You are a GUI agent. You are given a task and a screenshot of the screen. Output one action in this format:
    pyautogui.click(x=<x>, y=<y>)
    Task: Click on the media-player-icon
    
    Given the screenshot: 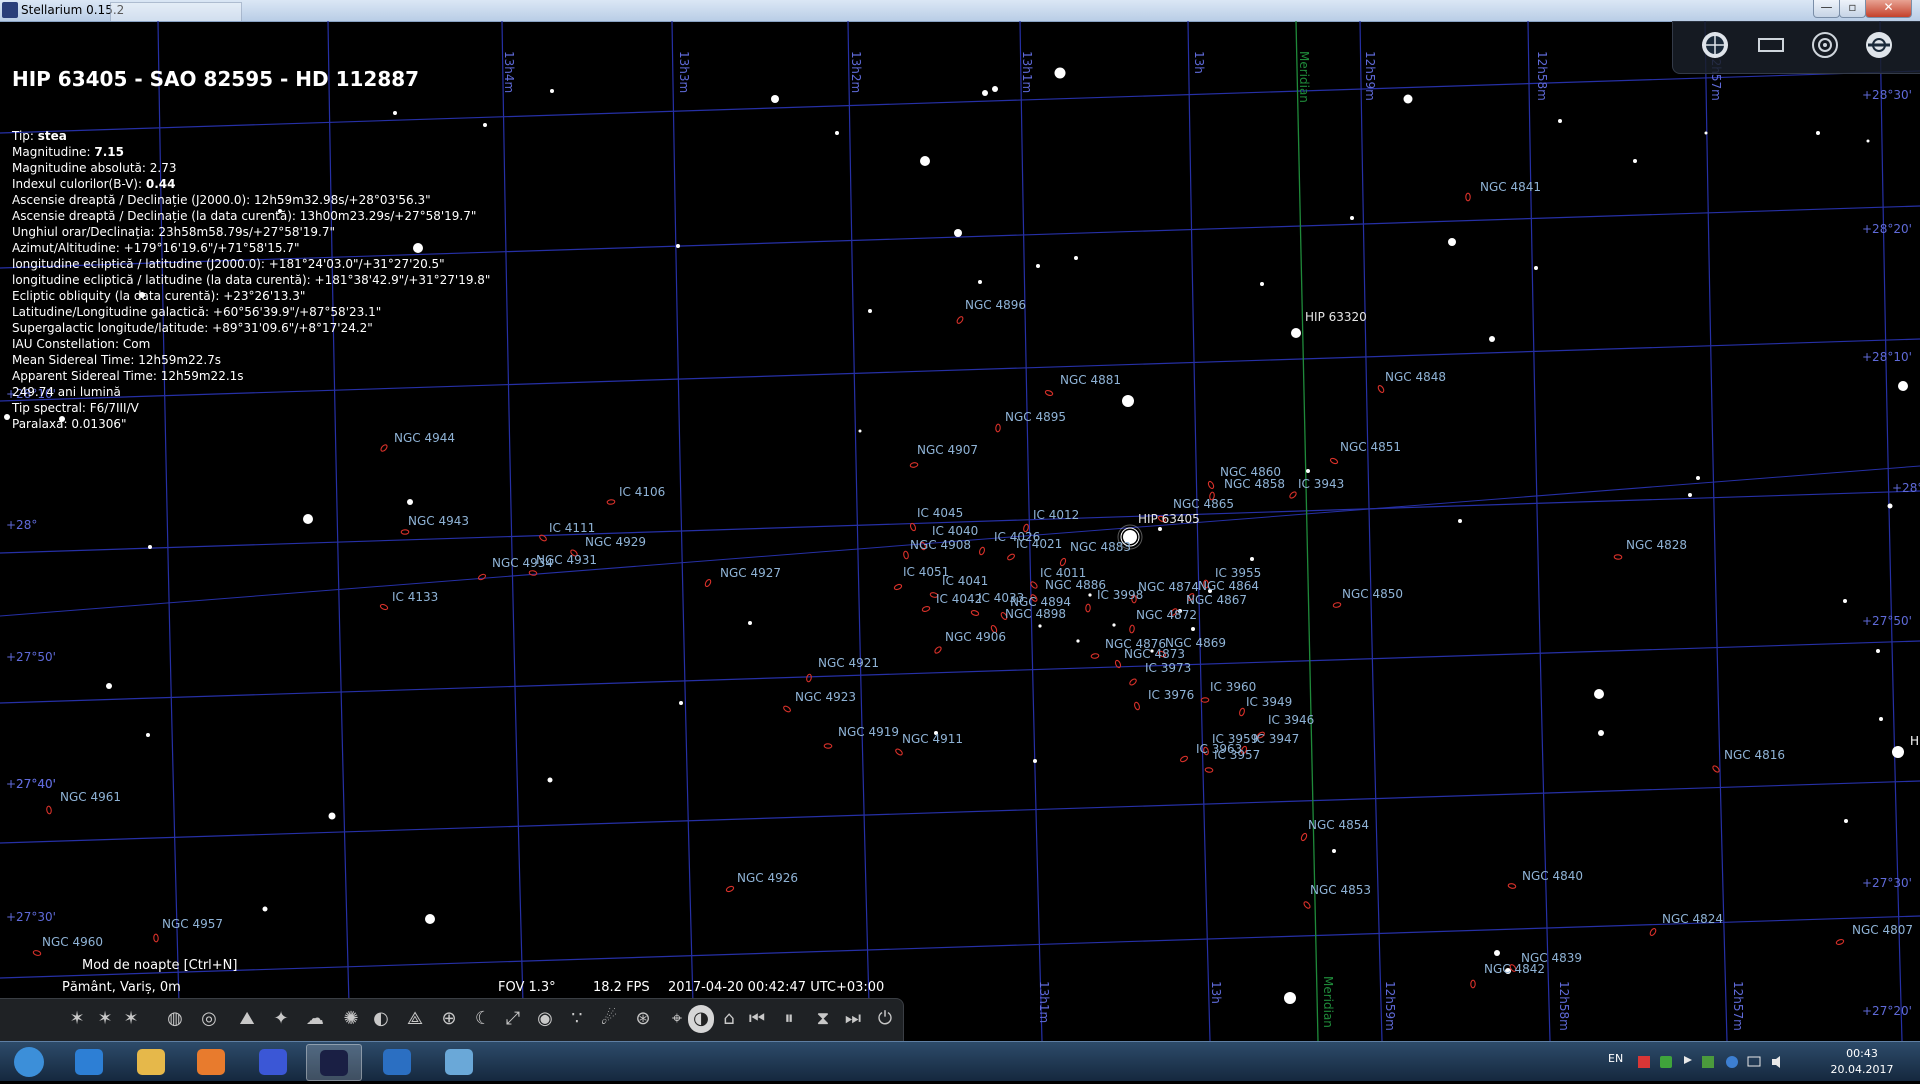 What is the action you would take?
    pyautogui.click(x=211, y=1061)
    